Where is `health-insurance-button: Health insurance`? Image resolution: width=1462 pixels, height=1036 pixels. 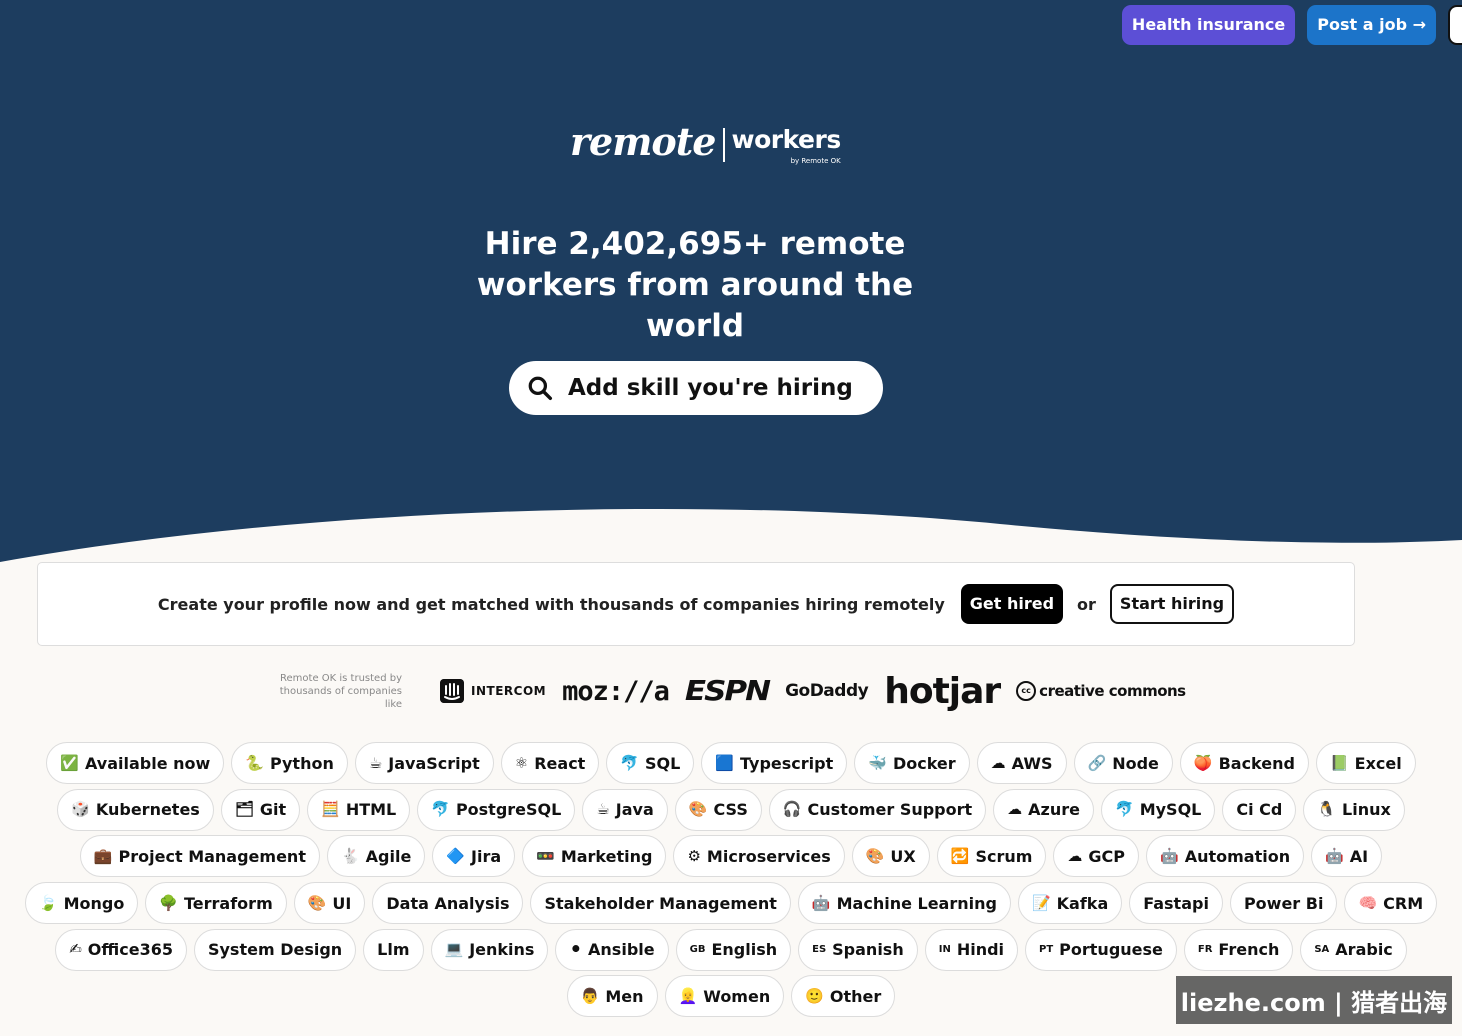
health-insurance-button: Health insurance is located at coordinates (1208, 25).